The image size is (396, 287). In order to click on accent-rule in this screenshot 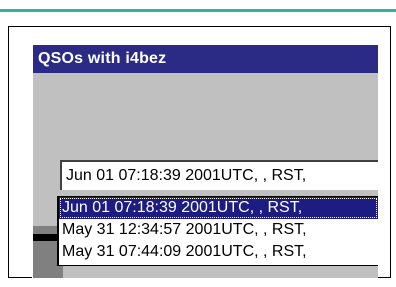, I will do `click(198, 6)`.